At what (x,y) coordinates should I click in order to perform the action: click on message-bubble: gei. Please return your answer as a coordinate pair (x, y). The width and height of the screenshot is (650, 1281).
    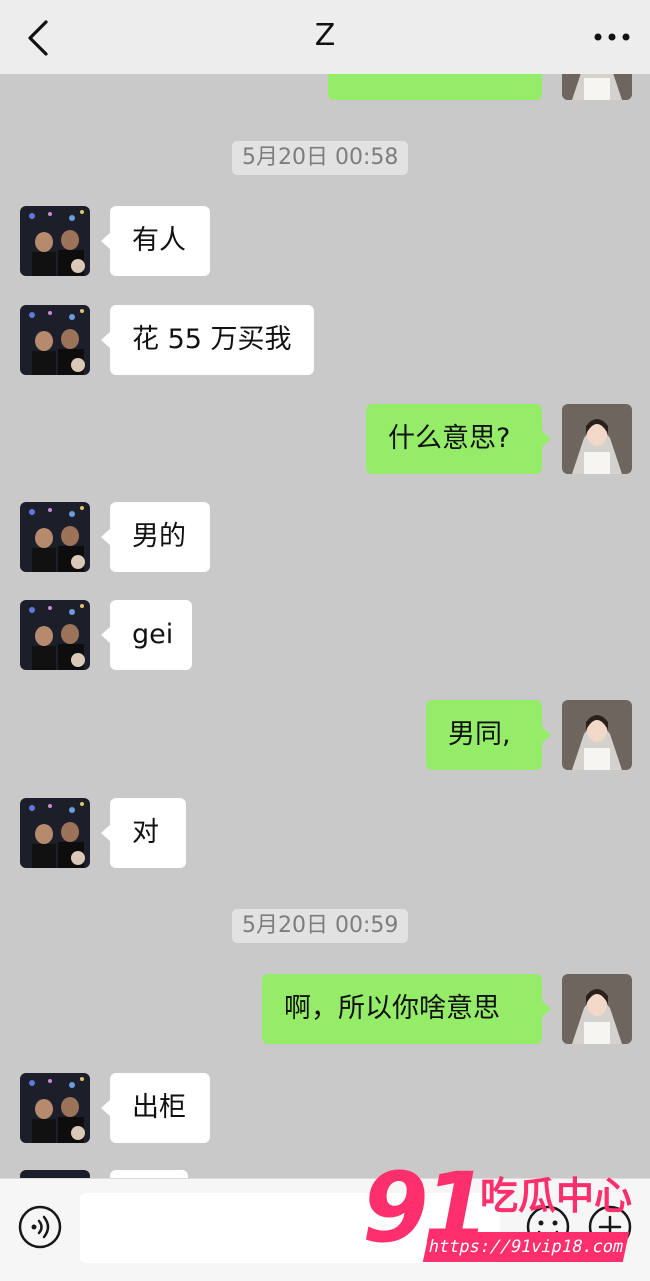
    Looking at the image, I should click on (146, 635).